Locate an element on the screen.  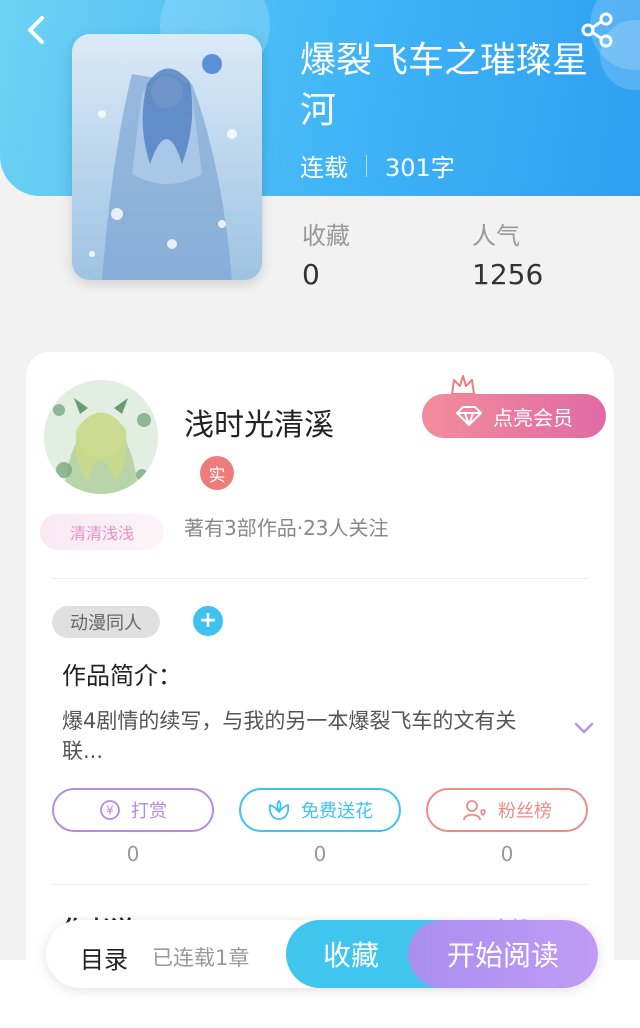
cover-illustration is located at coordinates (167, 157).